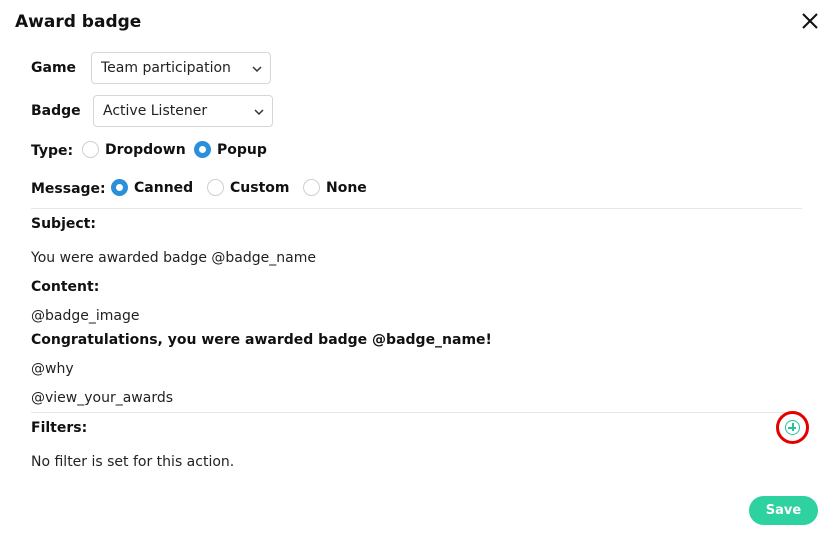  I want to click on type-radio-dropdown: Dropdown, so click(134, 149).